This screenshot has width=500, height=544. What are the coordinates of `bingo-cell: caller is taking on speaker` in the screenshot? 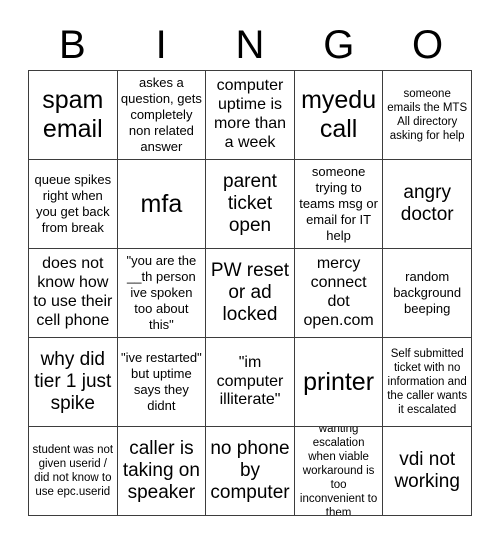 It's located at (162, 471).